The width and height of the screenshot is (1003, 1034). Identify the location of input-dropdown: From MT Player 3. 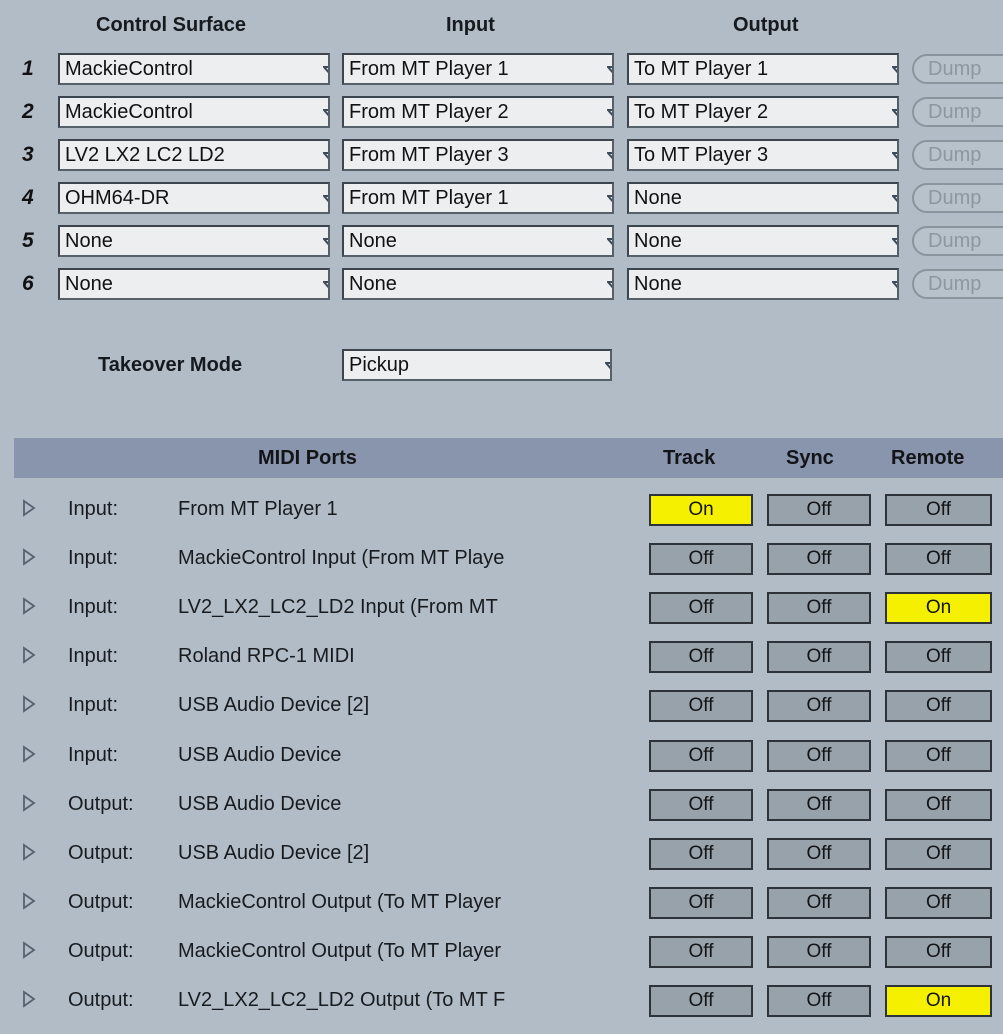
(478, 155).